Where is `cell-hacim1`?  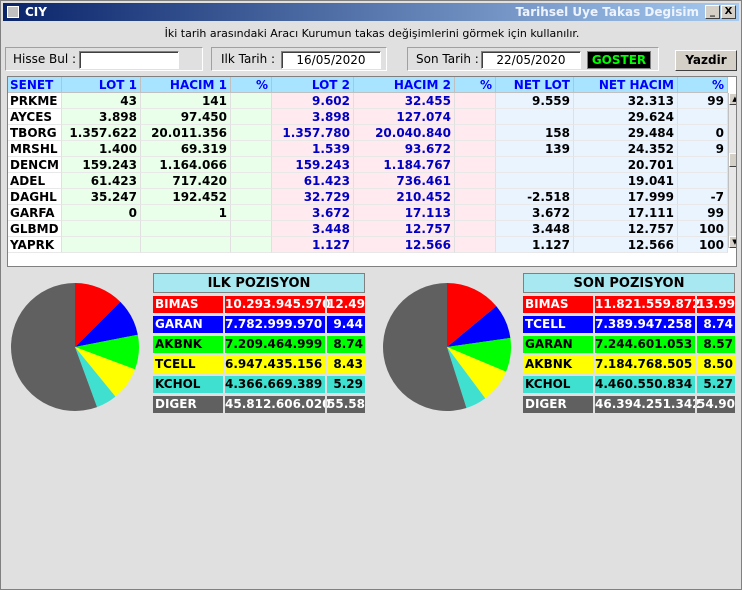
cell-hacim1 is located at coordinates (186, 229).